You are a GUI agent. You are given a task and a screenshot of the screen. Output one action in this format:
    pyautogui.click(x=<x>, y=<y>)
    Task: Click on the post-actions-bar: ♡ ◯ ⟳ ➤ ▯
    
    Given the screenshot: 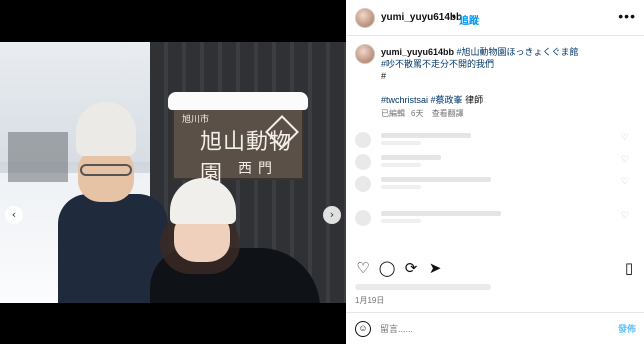 What is the action you would take?
    pyautogui.click(x=495, y=268)
    